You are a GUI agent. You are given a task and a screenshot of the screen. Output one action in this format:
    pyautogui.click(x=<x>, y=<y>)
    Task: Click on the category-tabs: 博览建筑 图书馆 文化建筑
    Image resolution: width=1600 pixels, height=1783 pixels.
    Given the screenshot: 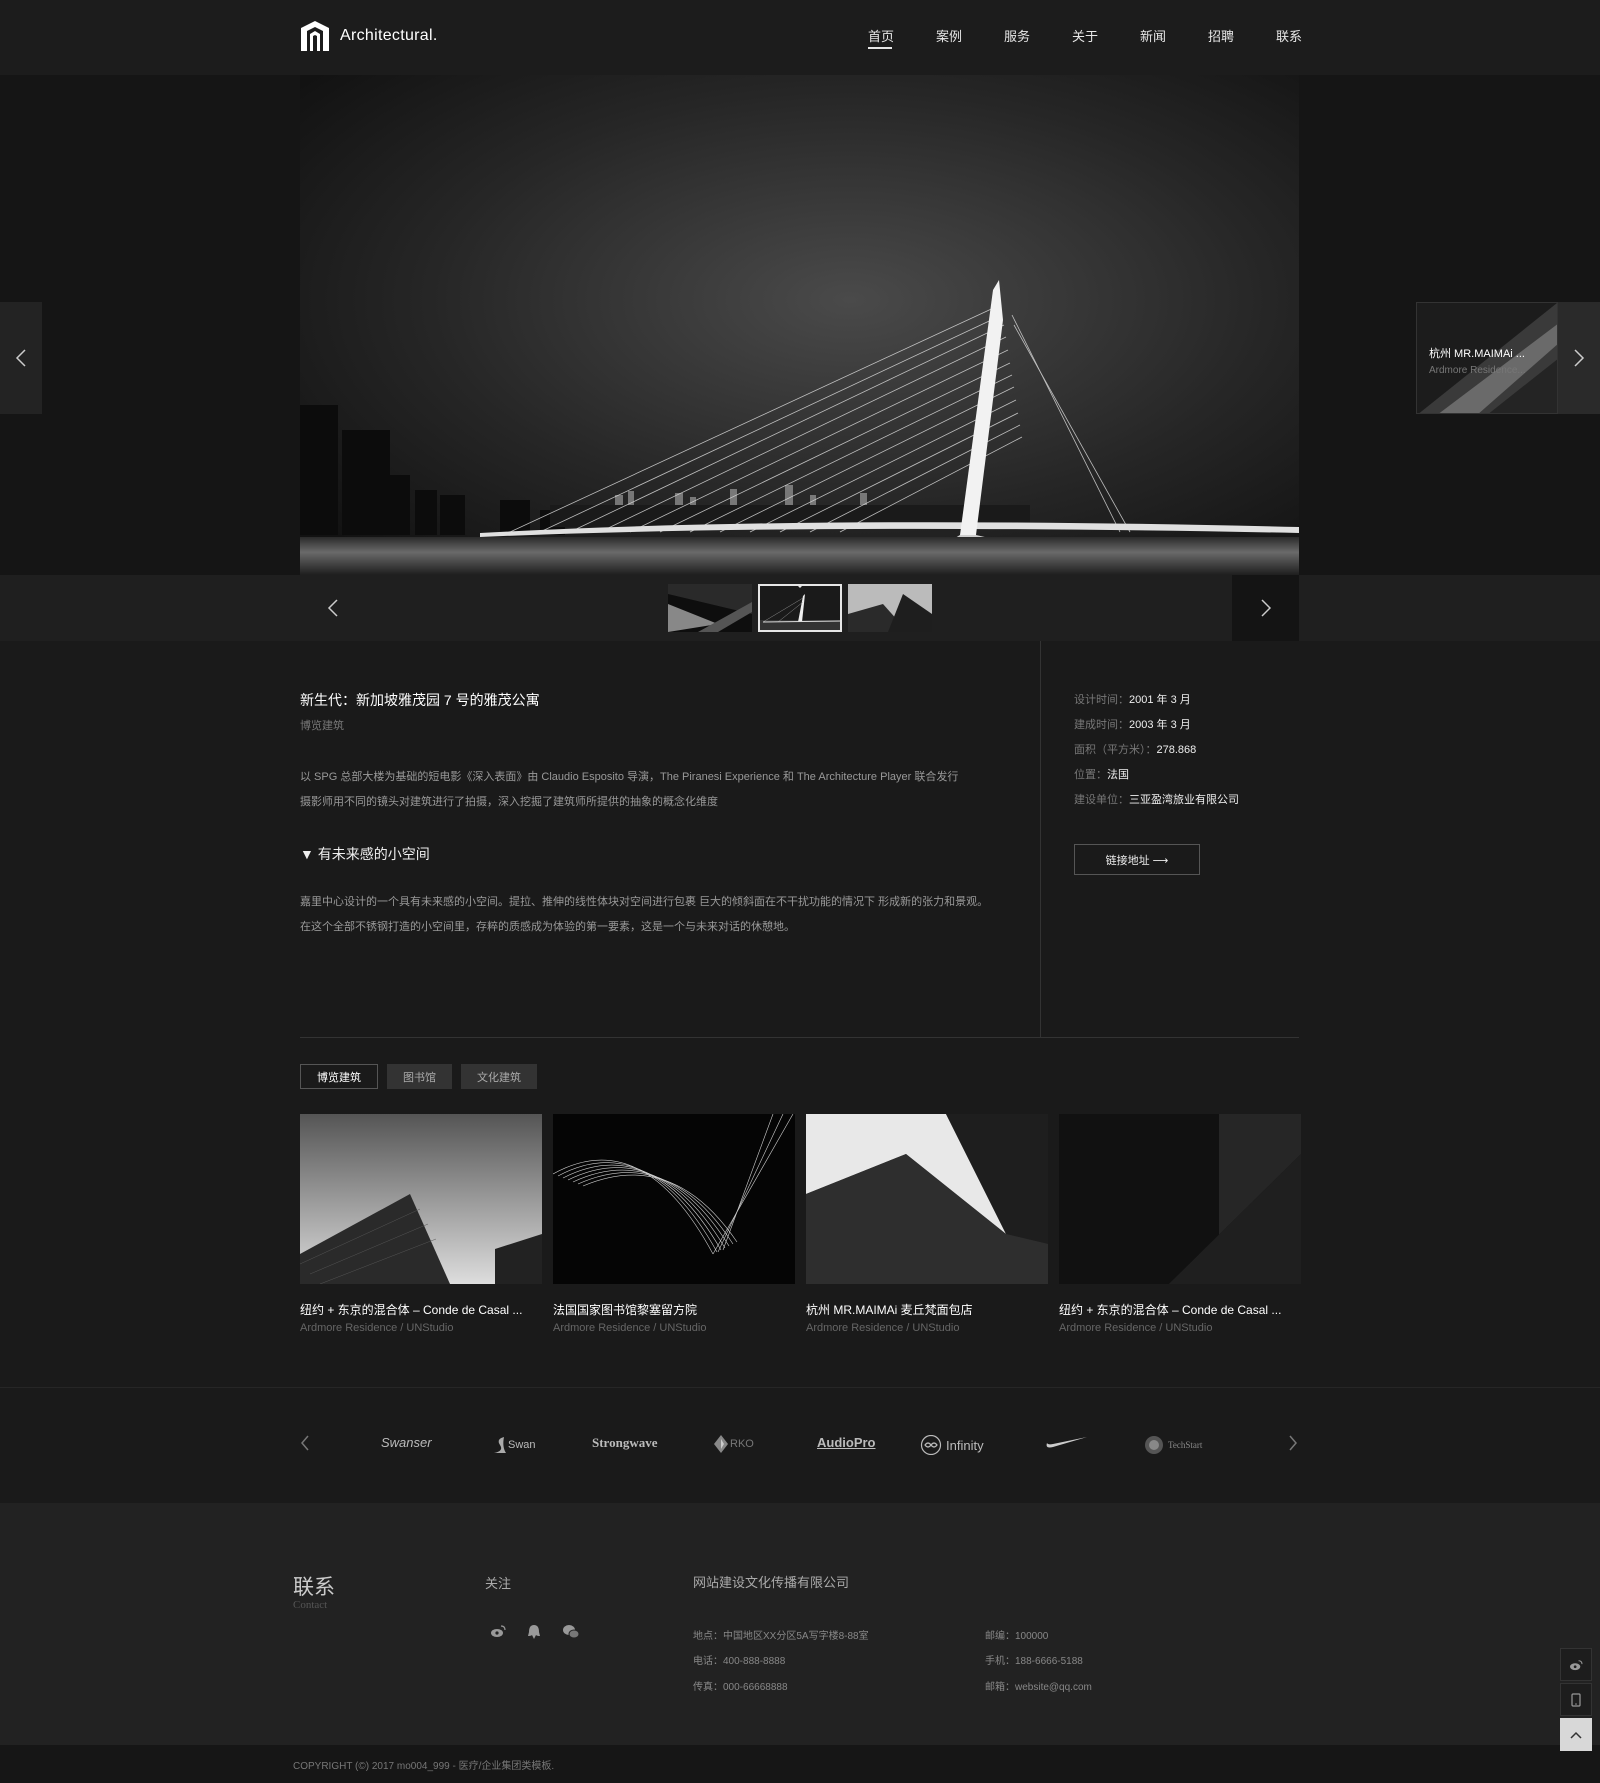 What is the action you would take?
    pyautogui.click(x=418, y=1076)
    